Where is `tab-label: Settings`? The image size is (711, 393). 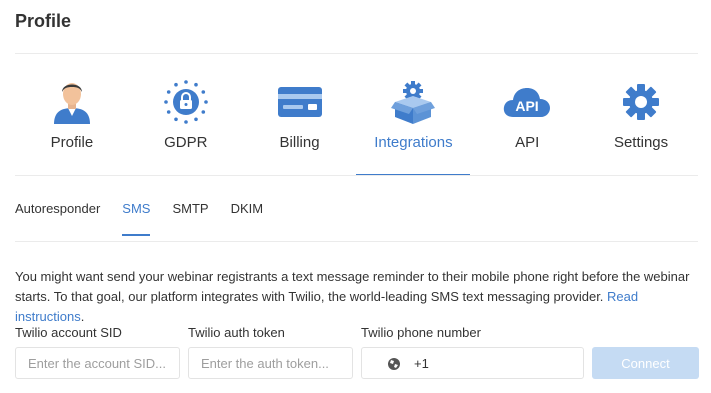 tab-label: Settings is located at coordinates (641, 142).